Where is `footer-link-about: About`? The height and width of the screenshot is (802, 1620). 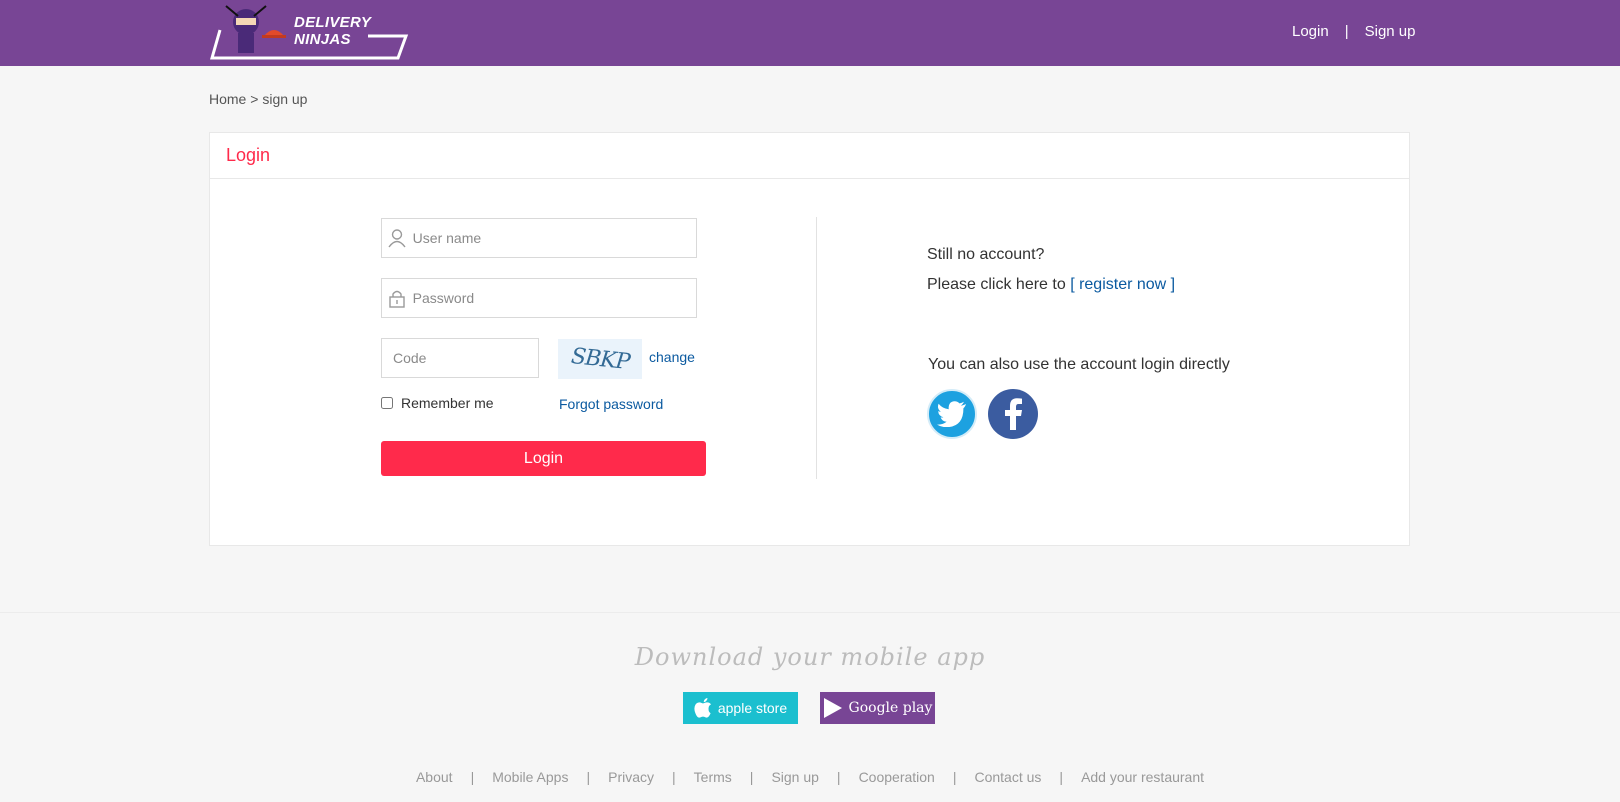 footer-link-about: About is located at coordinates (434, 777).